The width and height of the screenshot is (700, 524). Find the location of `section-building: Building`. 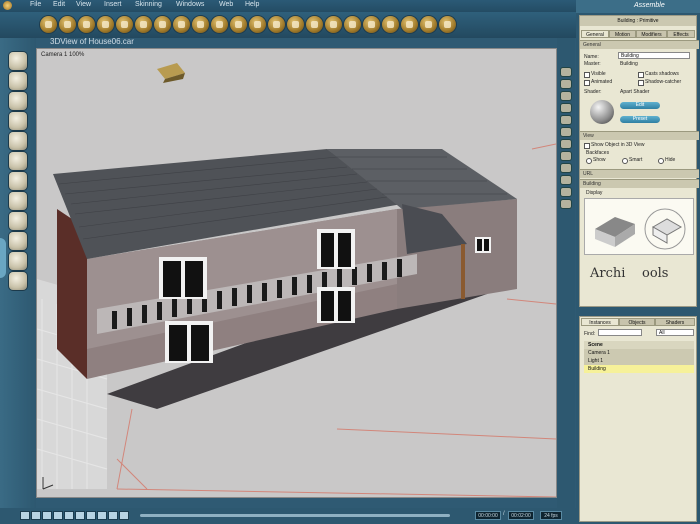

section-building: Building is located at coordinates (639, 183).